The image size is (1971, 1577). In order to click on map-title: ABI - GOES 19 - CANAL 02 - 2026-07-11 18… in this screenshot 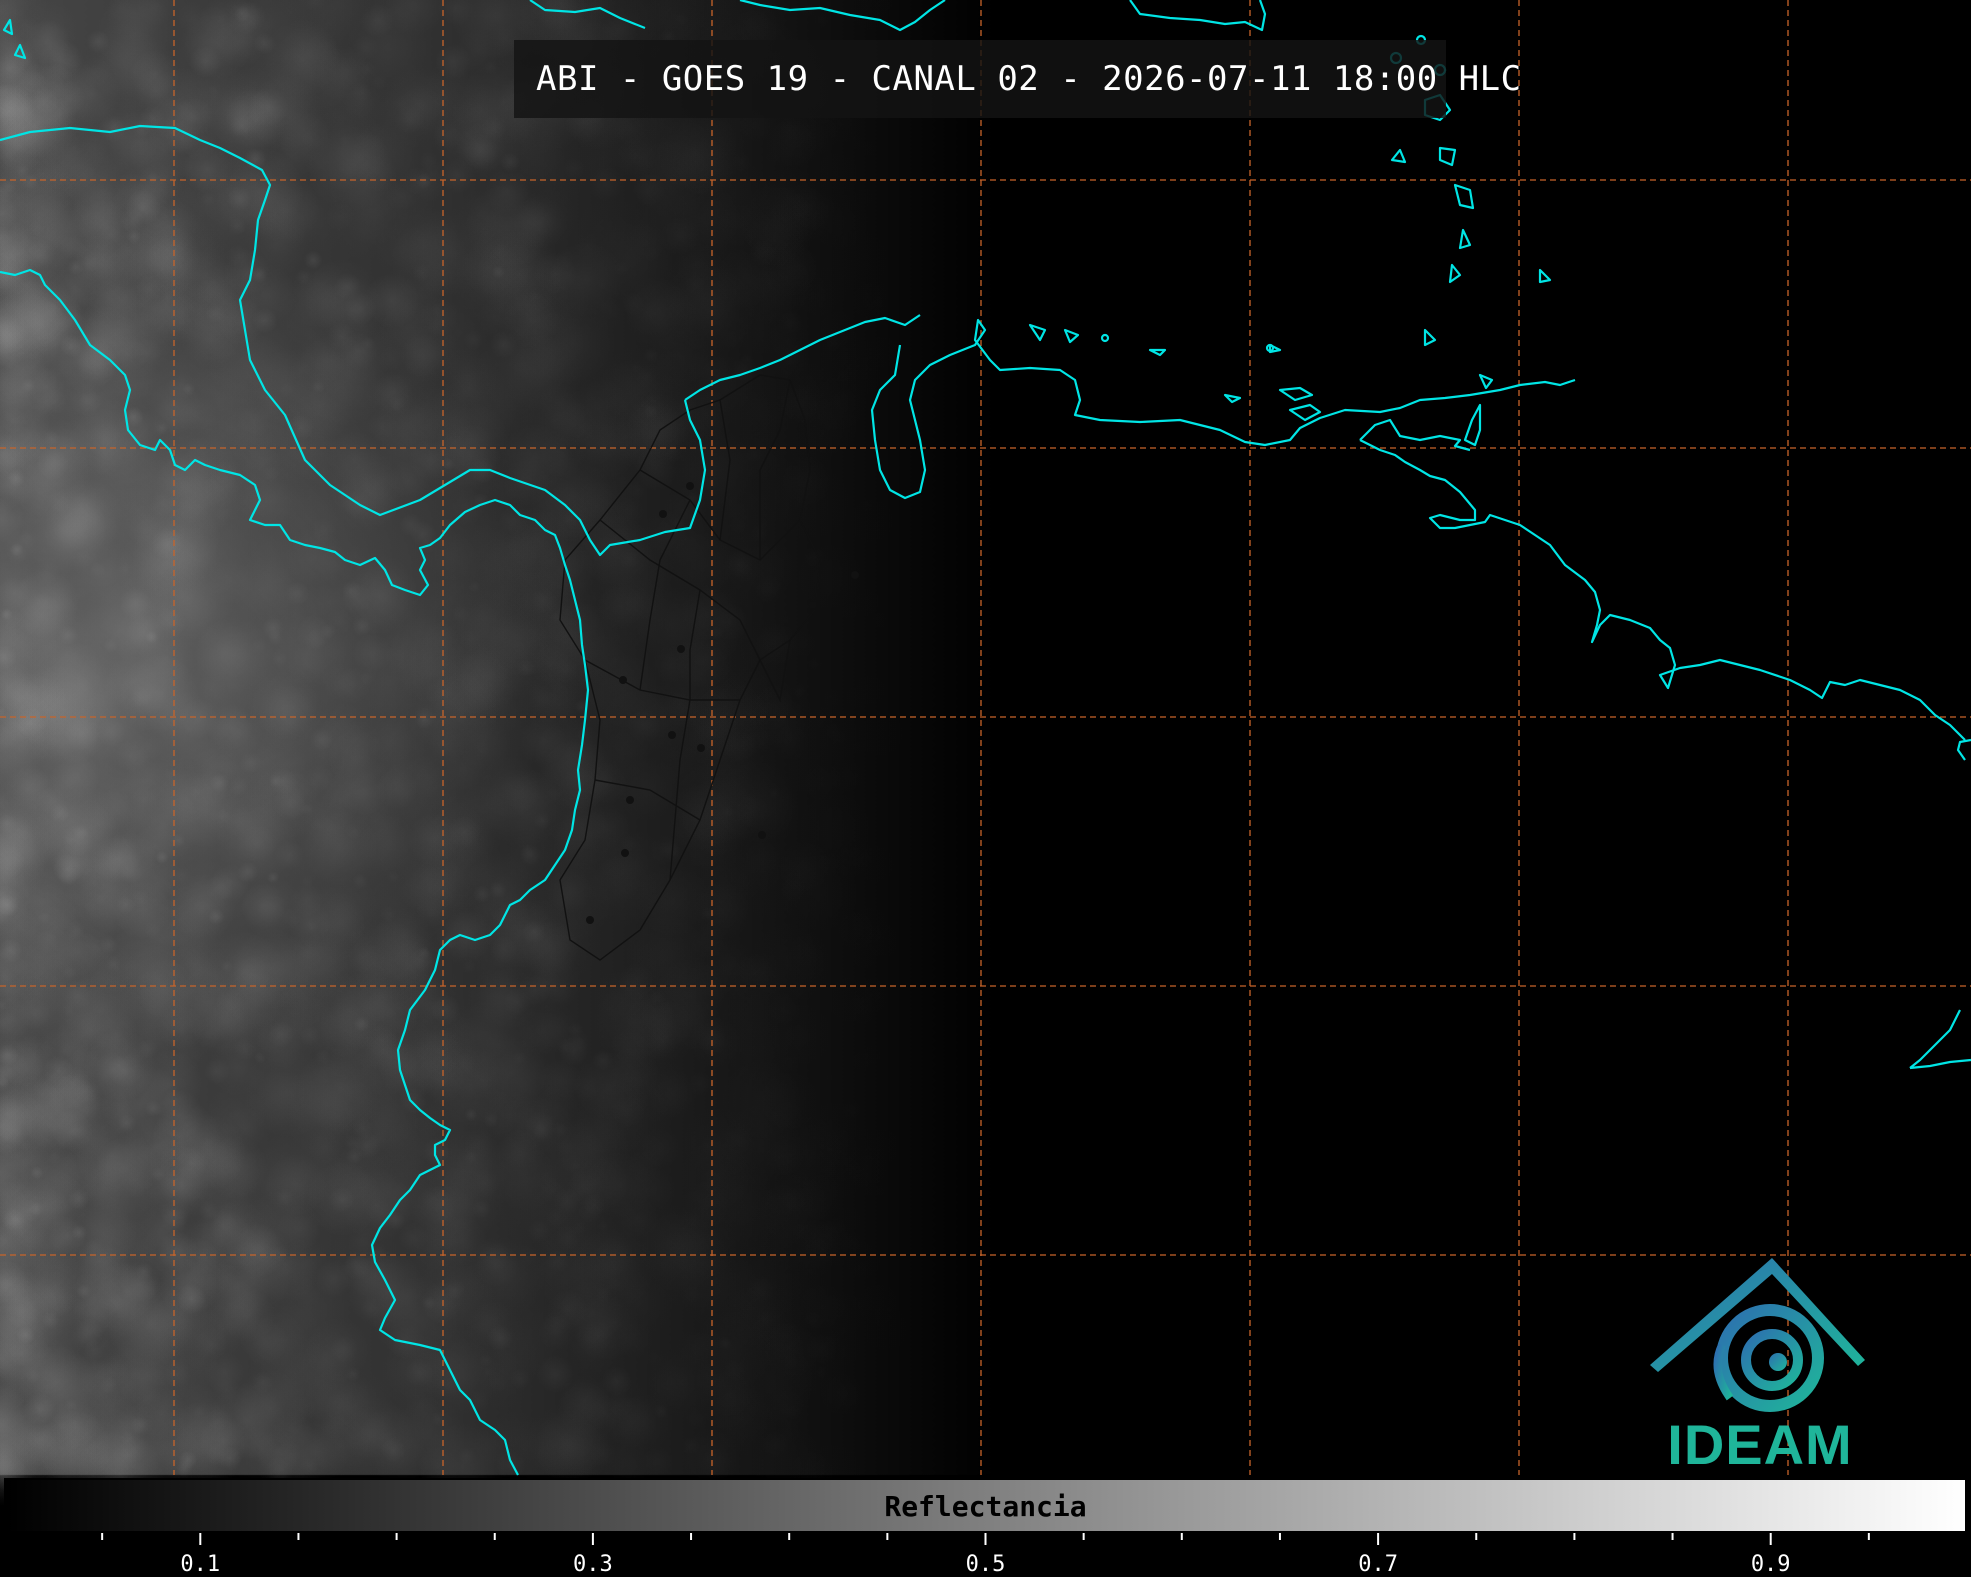, I will do `click(1029, 79)`.